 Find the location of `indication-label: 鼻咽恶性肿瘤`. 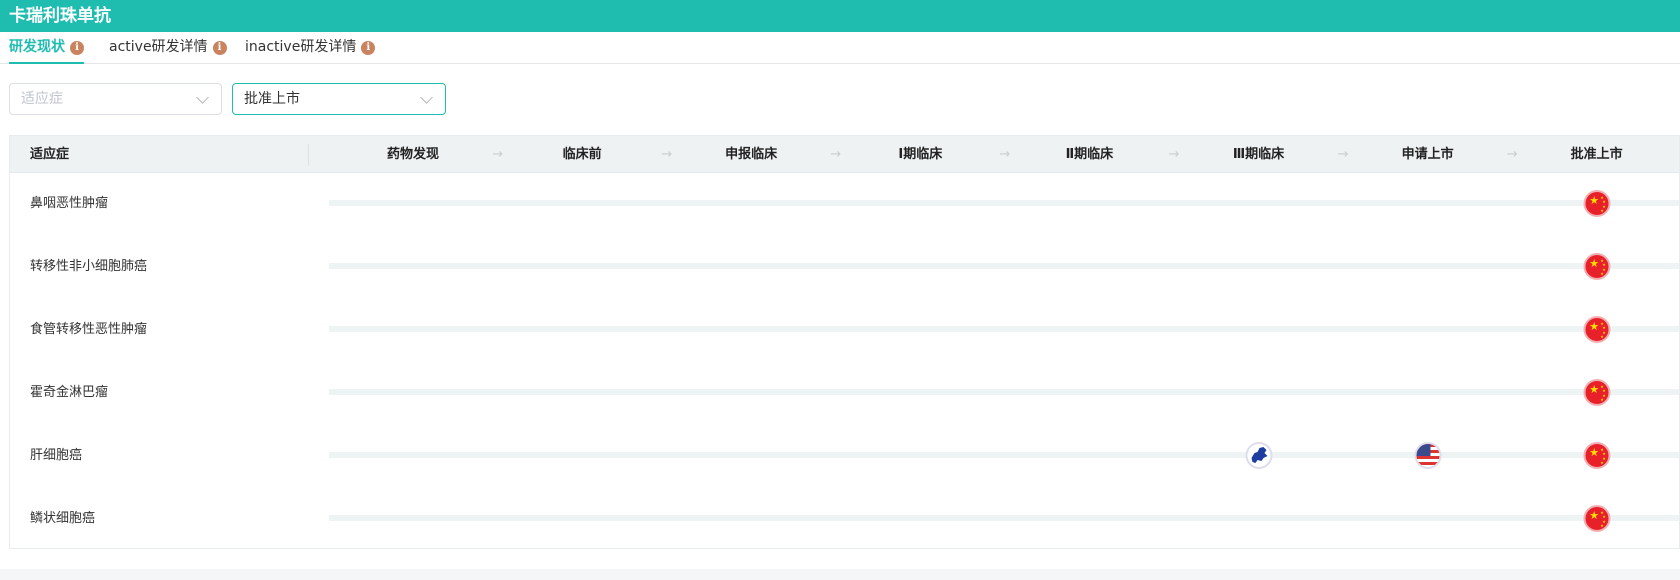

indication-label: 鼻咽恶性肿瘤 is located at coordinates (69, 203).